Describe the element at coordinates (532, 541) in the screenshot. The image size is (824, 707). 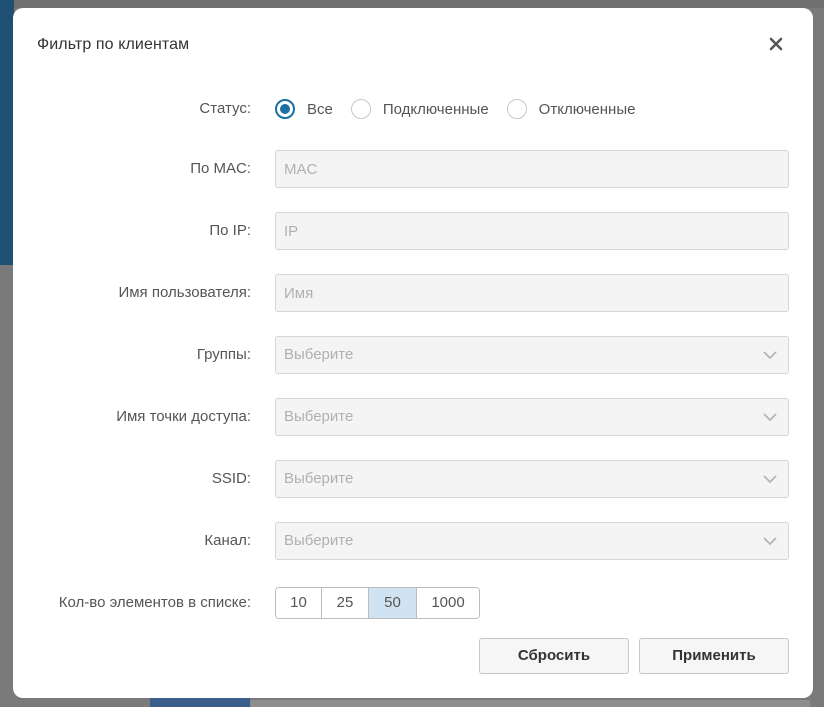
I see `channel-select: Выберите` at that location.